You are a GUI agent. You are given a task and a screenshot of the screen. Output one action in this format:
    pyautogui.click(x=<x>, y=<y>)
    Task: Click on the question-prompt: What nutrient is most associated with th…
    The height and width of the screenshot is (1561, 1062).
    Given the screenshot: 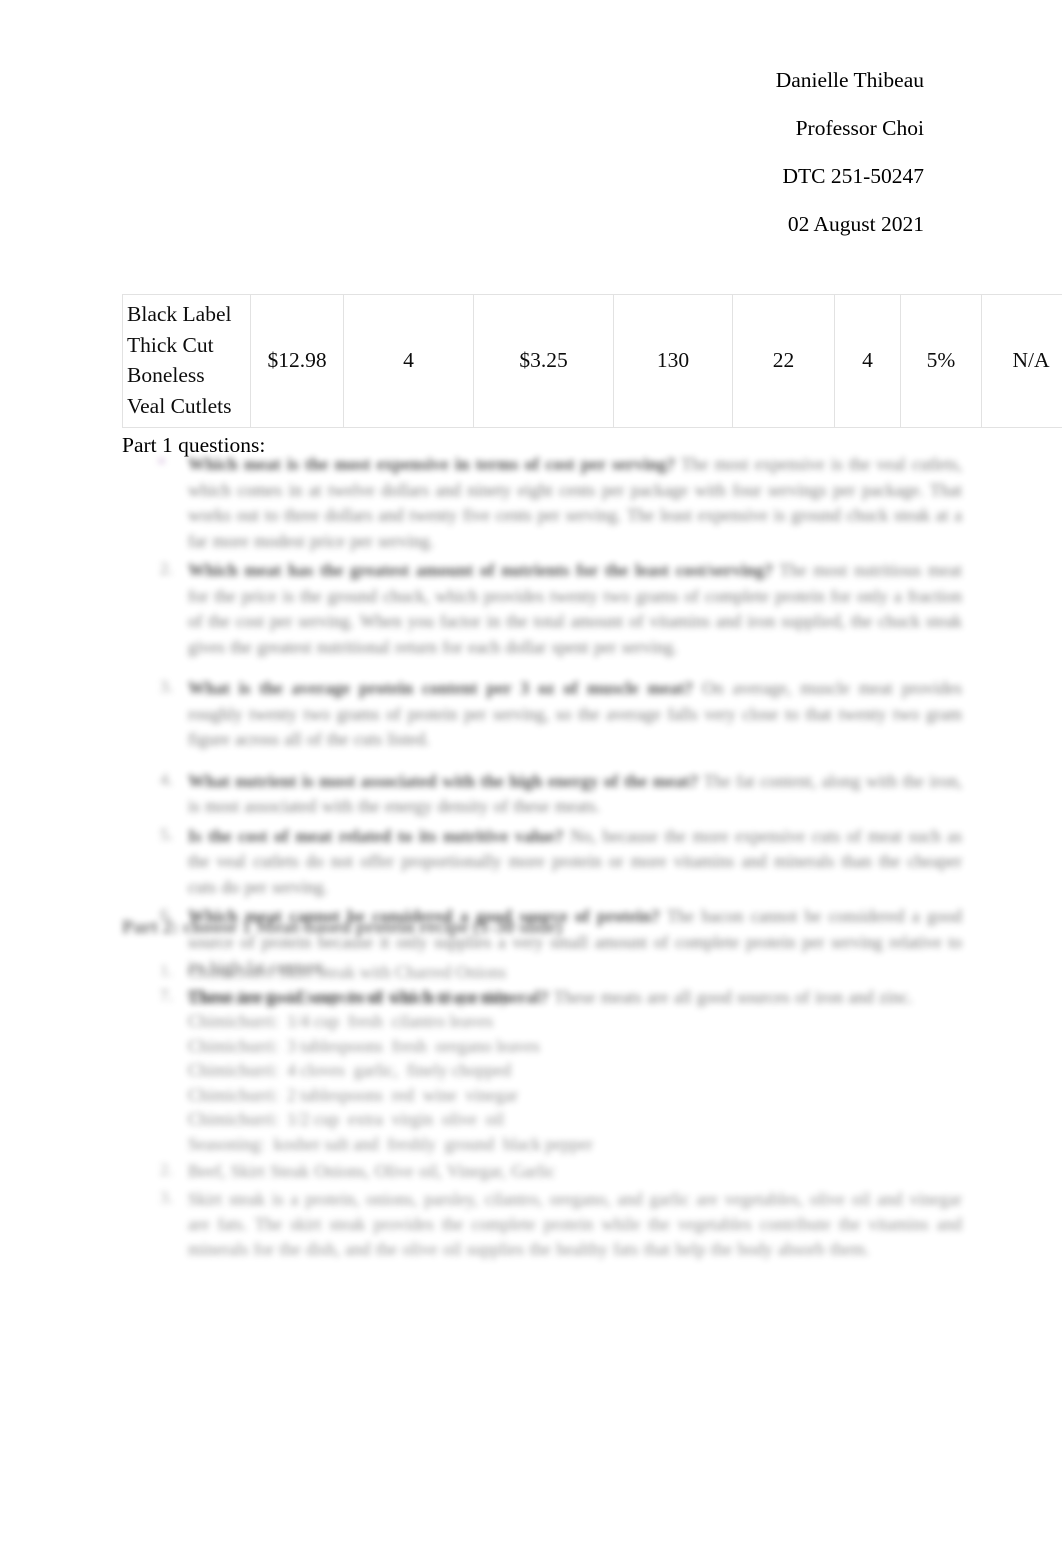 What is the action you would take?
    pyautogui.click(x=443, y=780)
    